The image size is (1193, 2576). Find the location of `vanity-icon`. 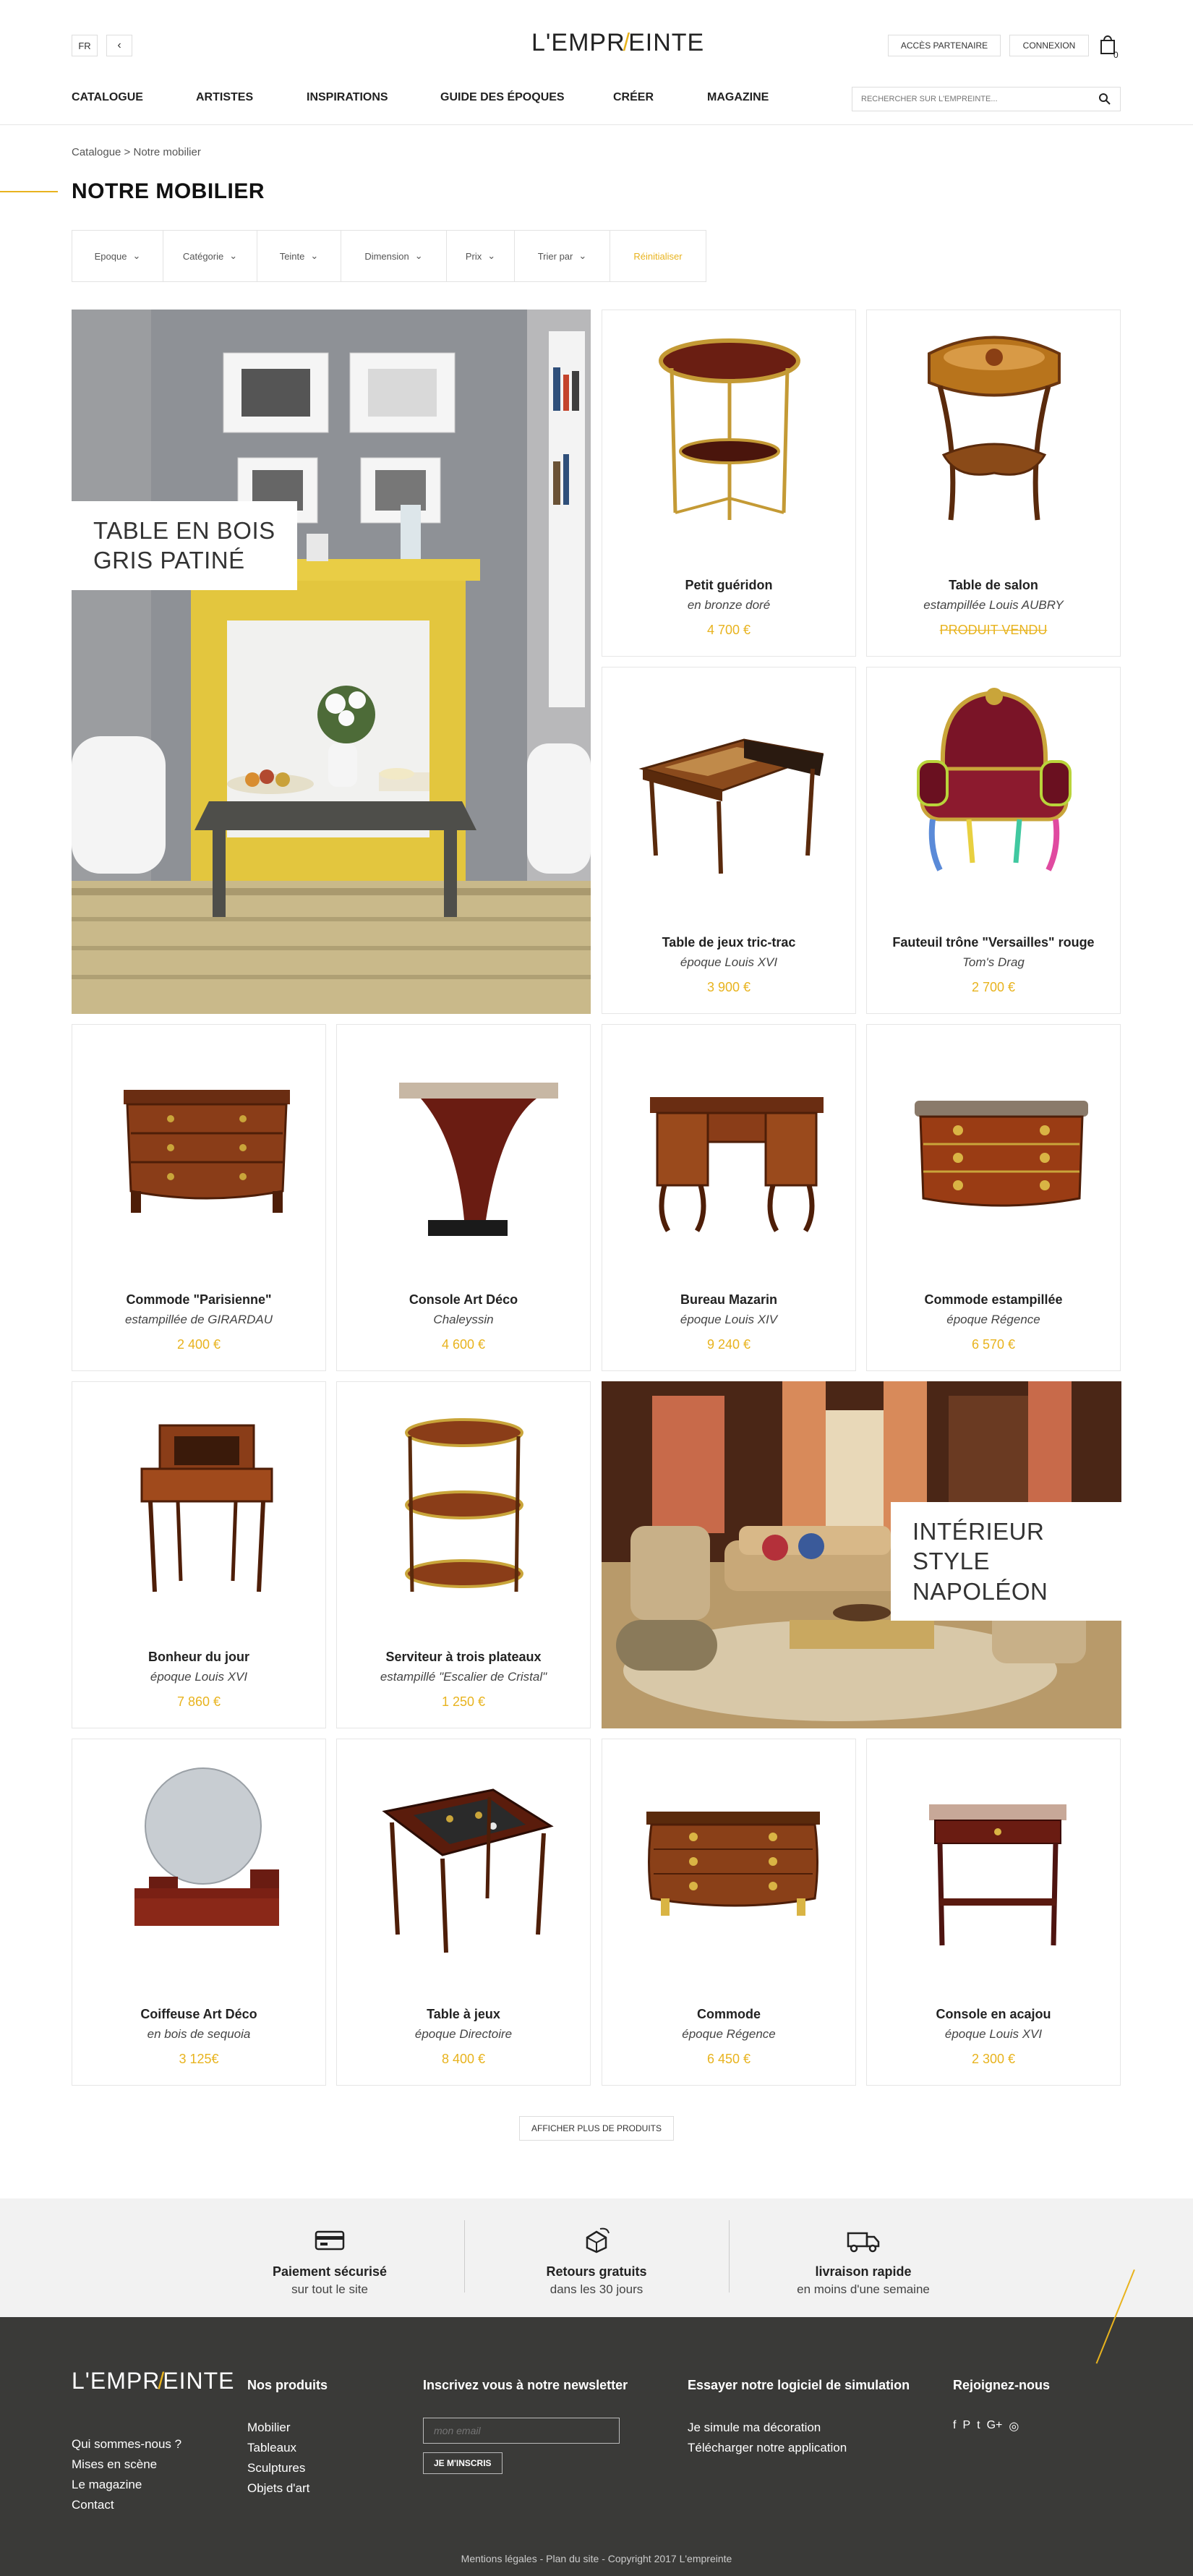

vanity-icon is located at coordinates (206, 1846).